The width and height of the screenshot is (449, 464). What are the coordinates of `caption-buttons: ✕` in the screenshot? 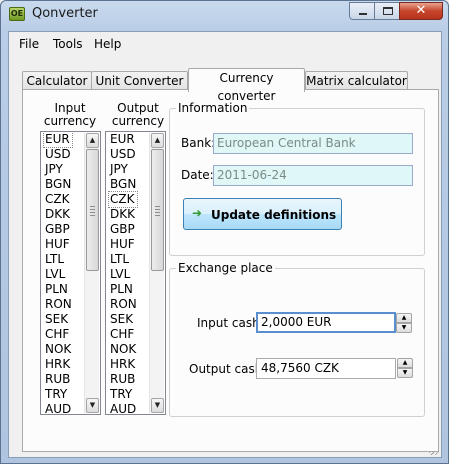 It's located at (396, 11).